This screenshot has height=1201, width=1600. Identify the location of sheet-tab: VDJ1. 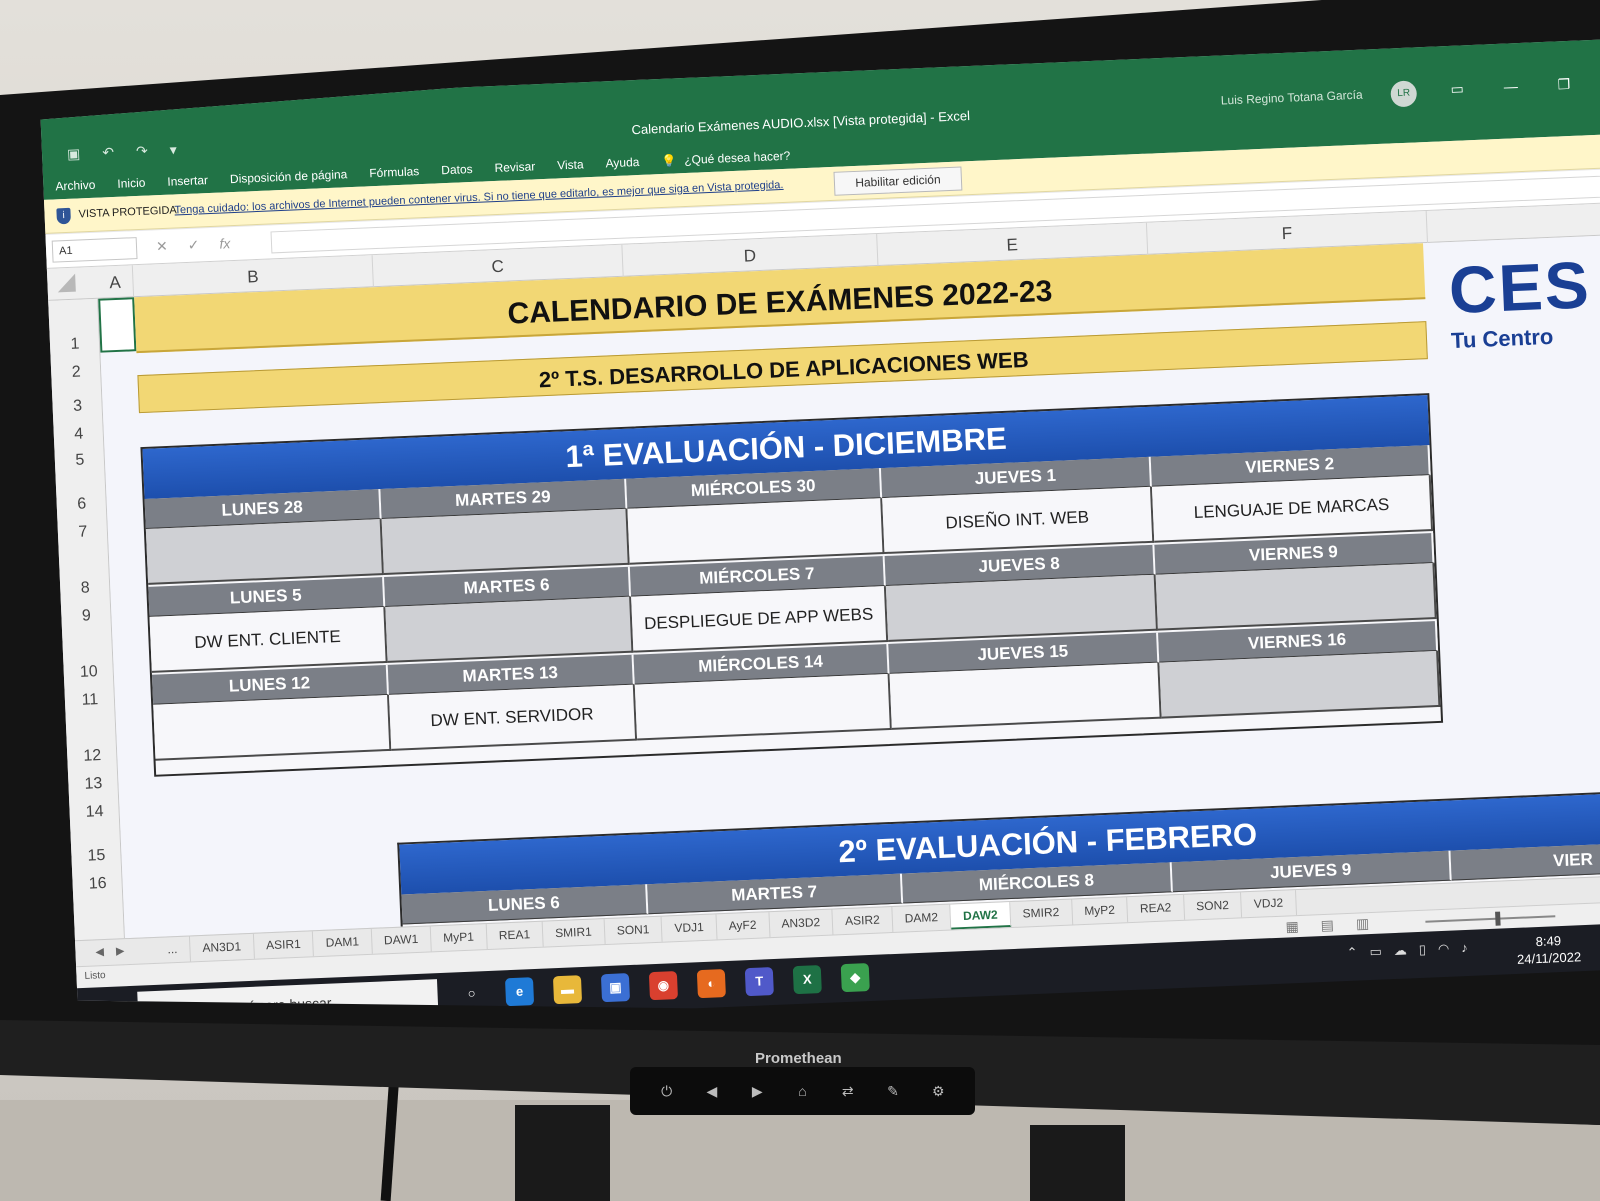
(689, 928).